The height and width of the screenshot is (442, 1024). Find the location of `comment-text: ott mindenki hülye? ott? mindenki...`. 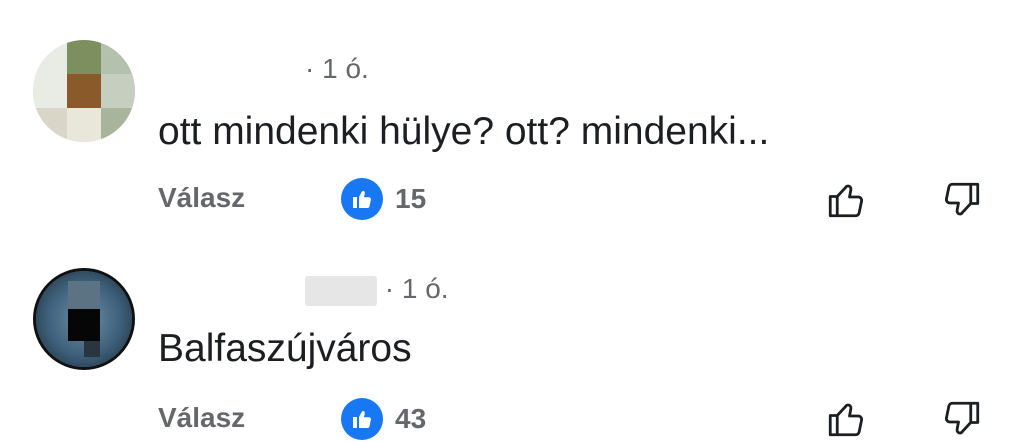

comment-text: ott mindenki hülye? ott? mindenki... is located at coordinates (464, 131).